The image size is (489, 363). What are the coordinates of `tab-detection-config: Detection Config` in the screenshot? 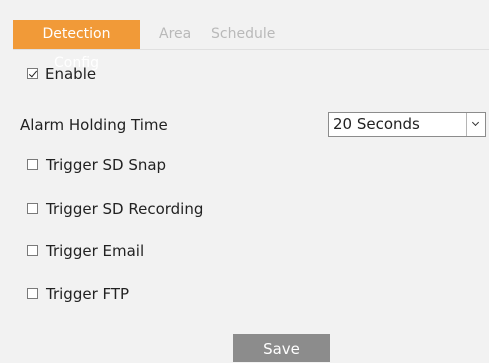 It's located at (76, 45).